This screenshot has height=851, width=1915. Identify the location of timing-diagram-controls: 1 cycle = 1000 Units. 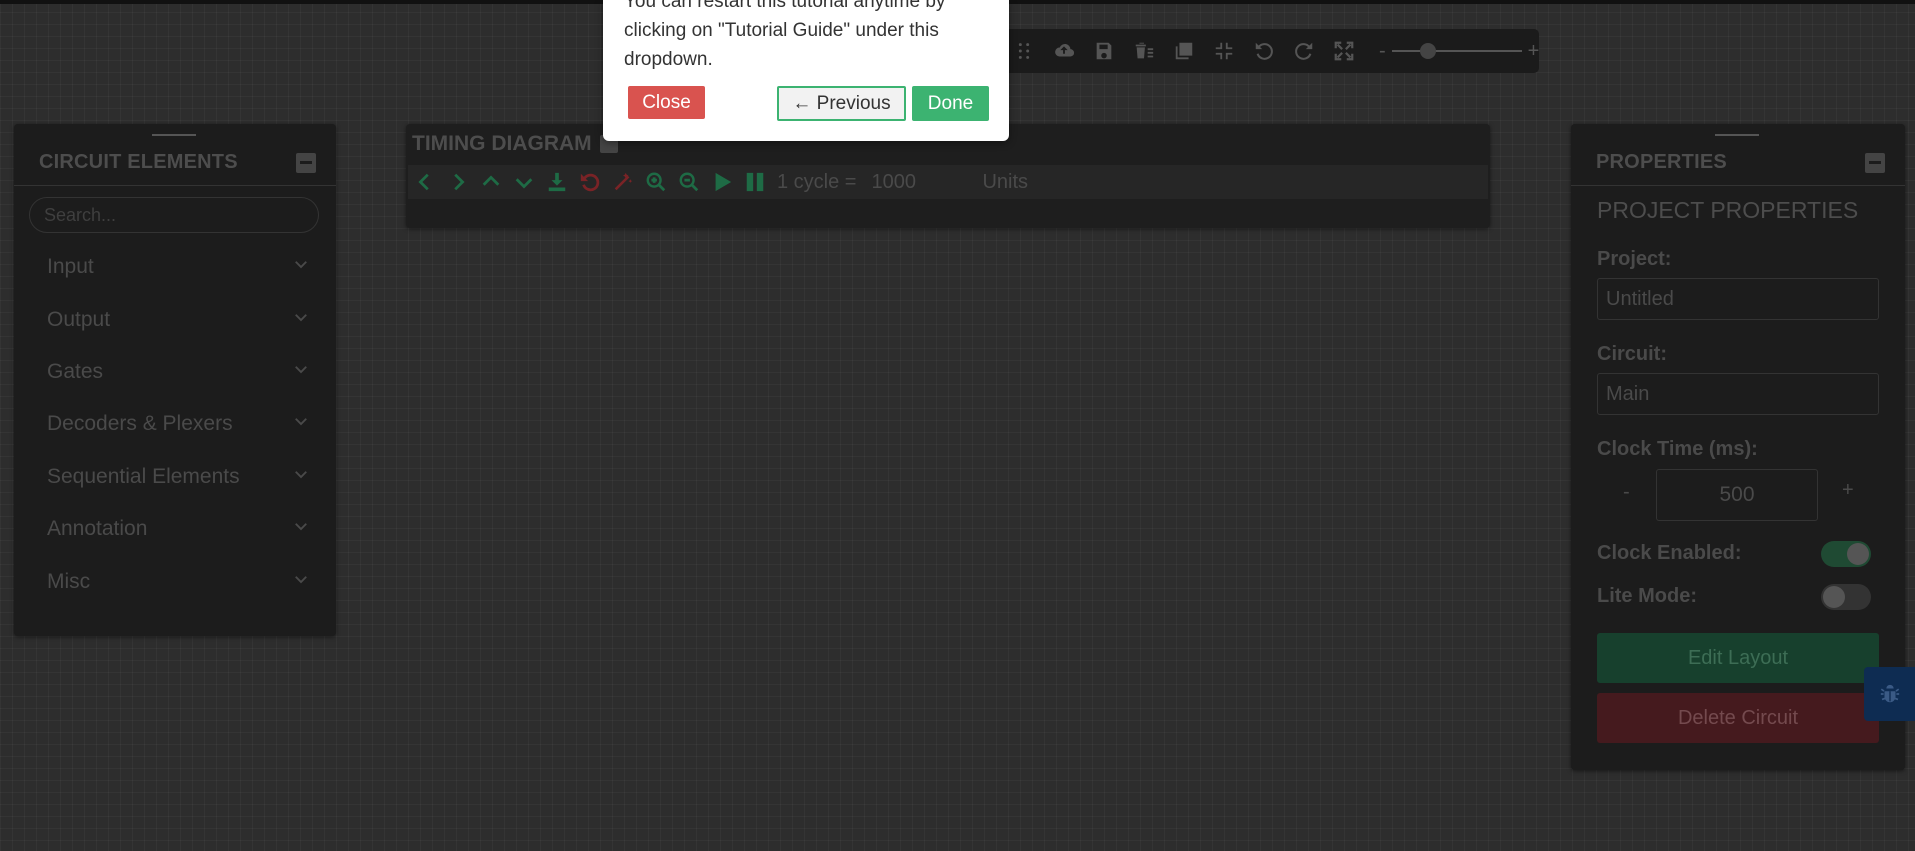
(948, 182).